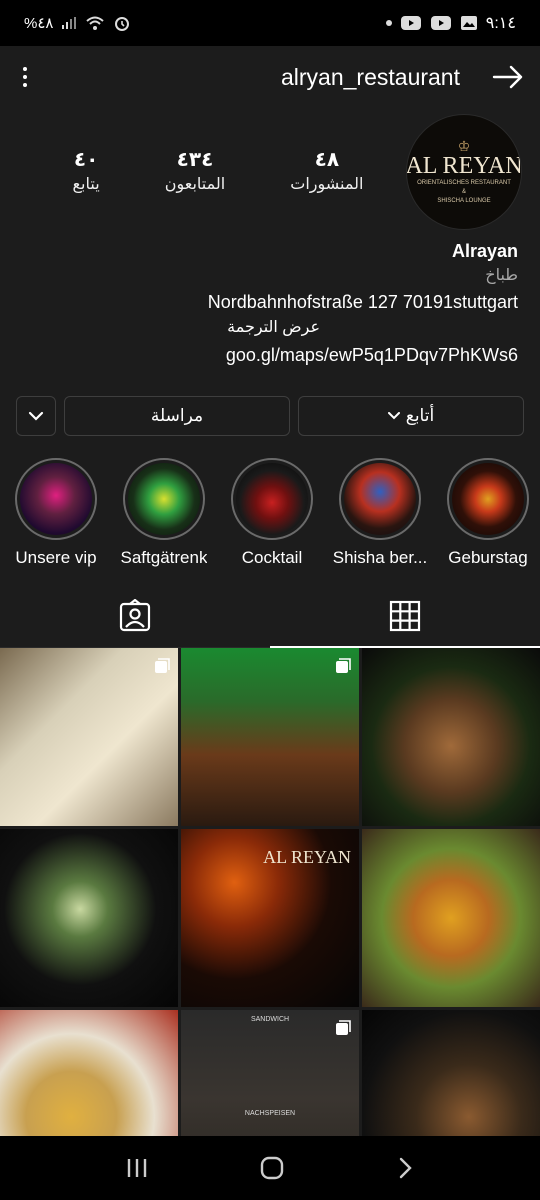  I want to click on system-navigation-bar, so click(270, 1168).